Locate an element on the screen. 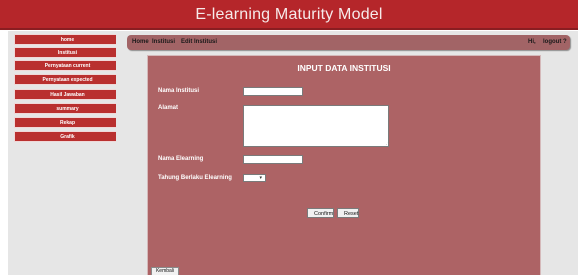 The width and height of the screenshot is (578, 275). form-title: INPUT DATA INSTITUSI is located at coordinates (344, 68).